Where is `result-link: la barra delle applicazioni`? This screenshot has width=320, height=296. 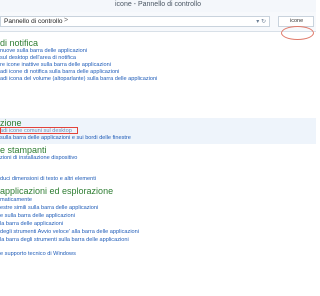
result-link: la barra delle applicazioni is located at coordinates (31, 224).